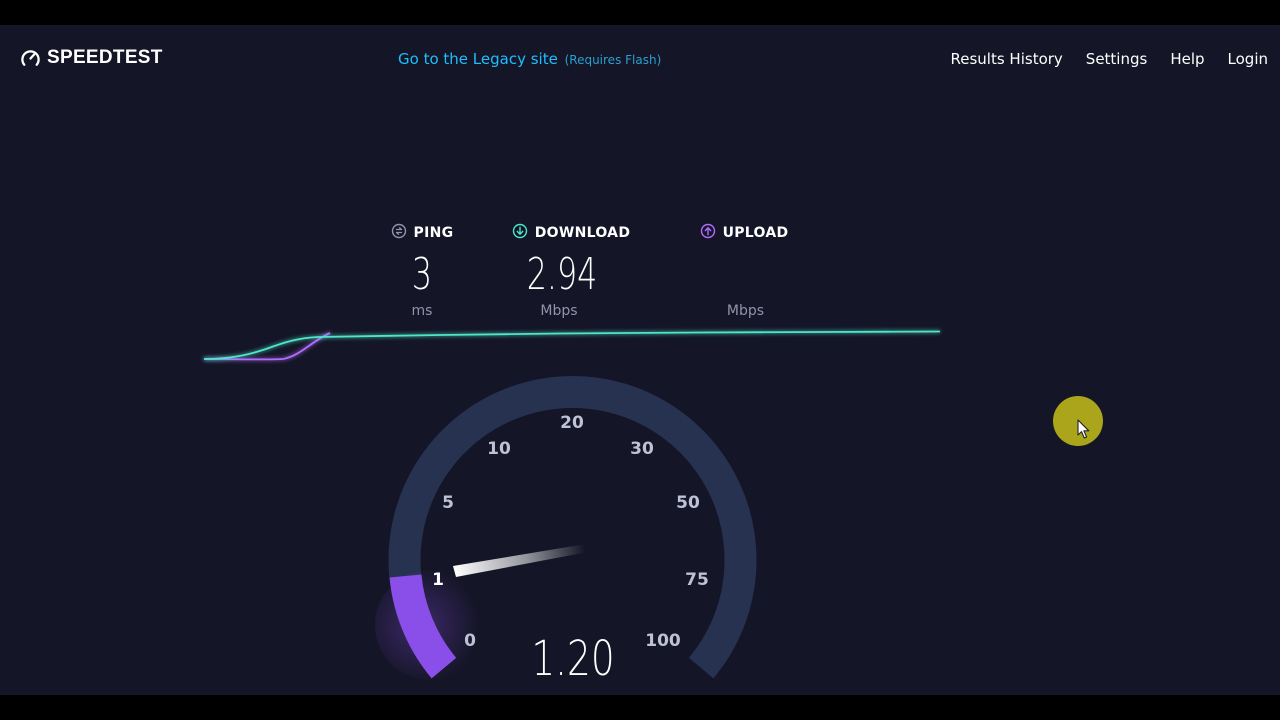 The height and width of the screenshot is (720, 1280). I want to click on gauge-needle, so click(520, 560).